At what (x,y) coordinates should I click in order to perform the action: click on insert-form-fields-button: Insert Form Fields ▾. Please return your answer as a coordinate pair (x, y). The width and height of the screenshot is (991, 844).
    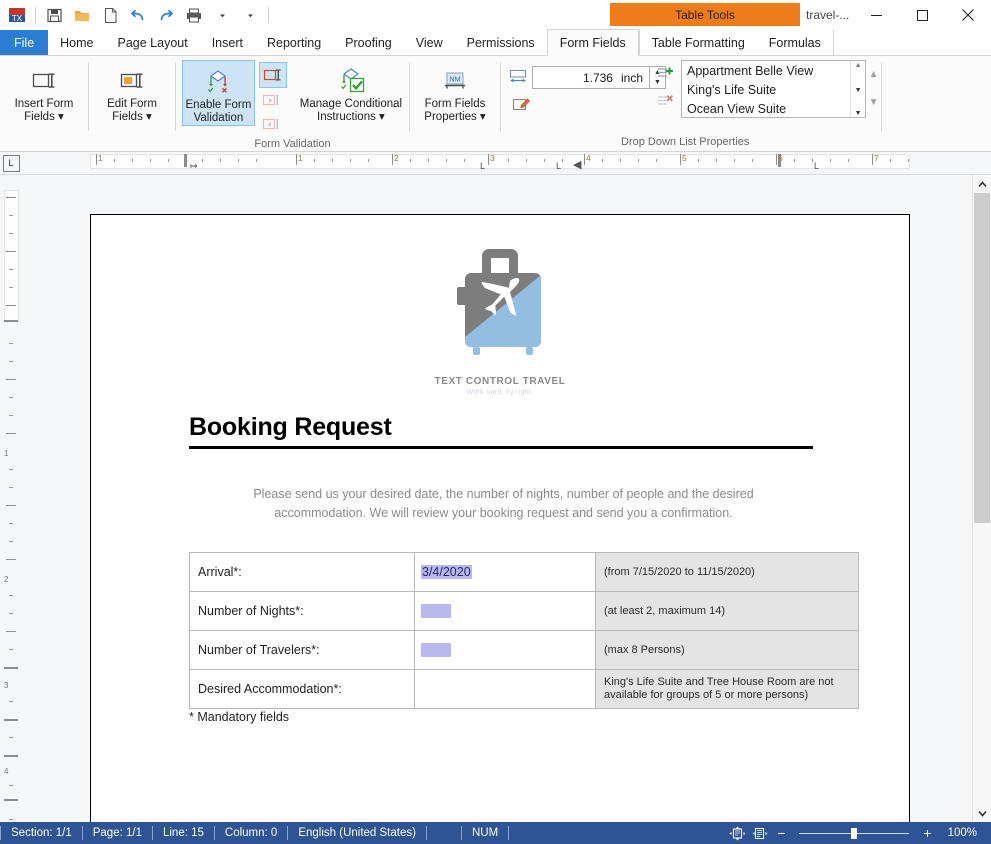
    Looking at the image, I should click on (44, 92).